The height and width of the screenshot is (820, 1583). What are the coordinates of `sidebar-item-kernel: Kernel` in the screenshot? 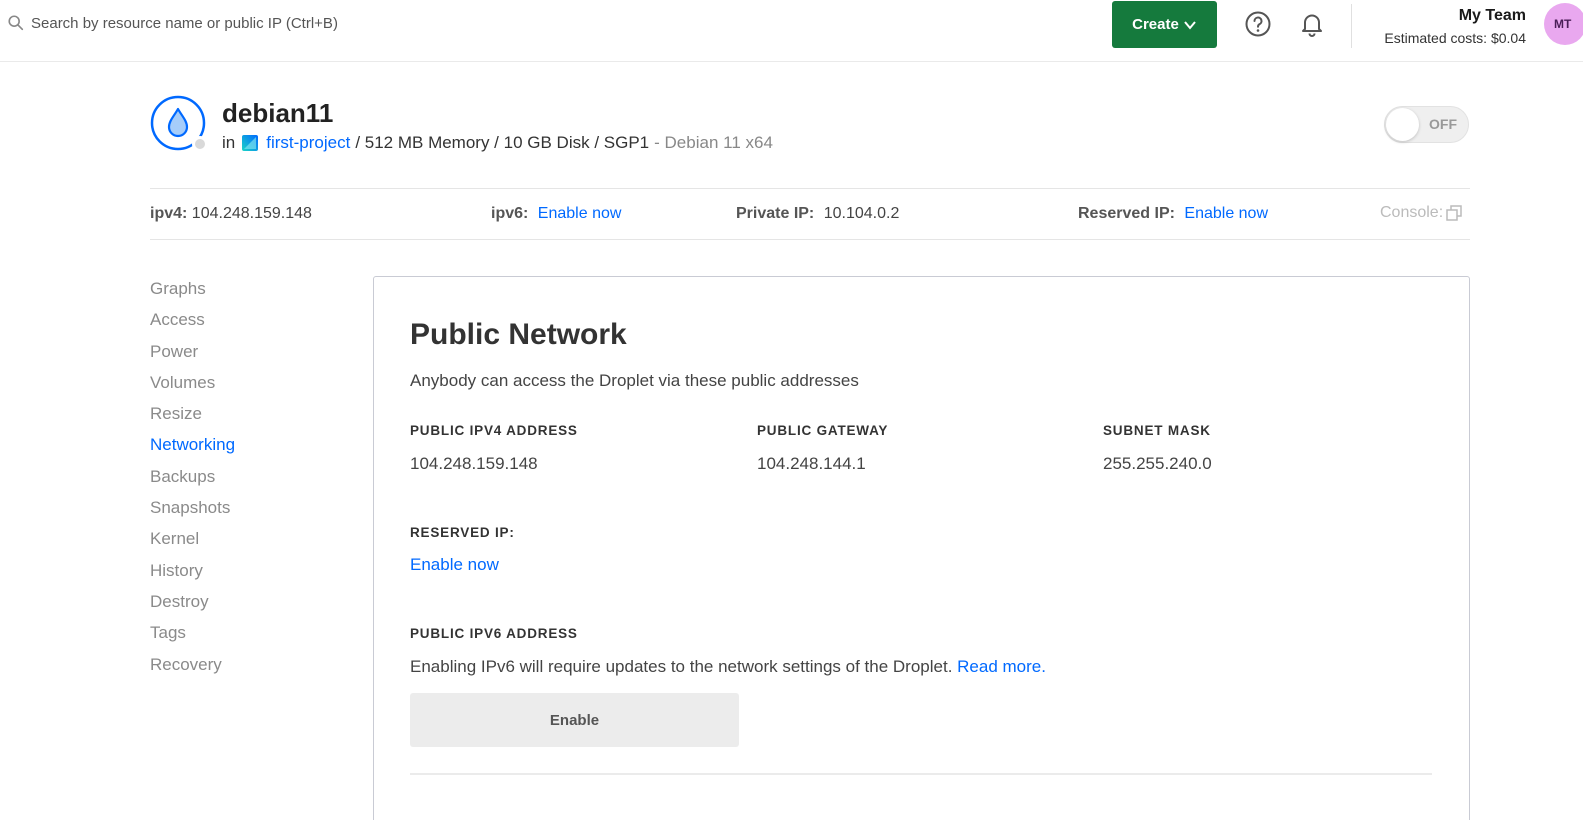 It's located at (250, 543).